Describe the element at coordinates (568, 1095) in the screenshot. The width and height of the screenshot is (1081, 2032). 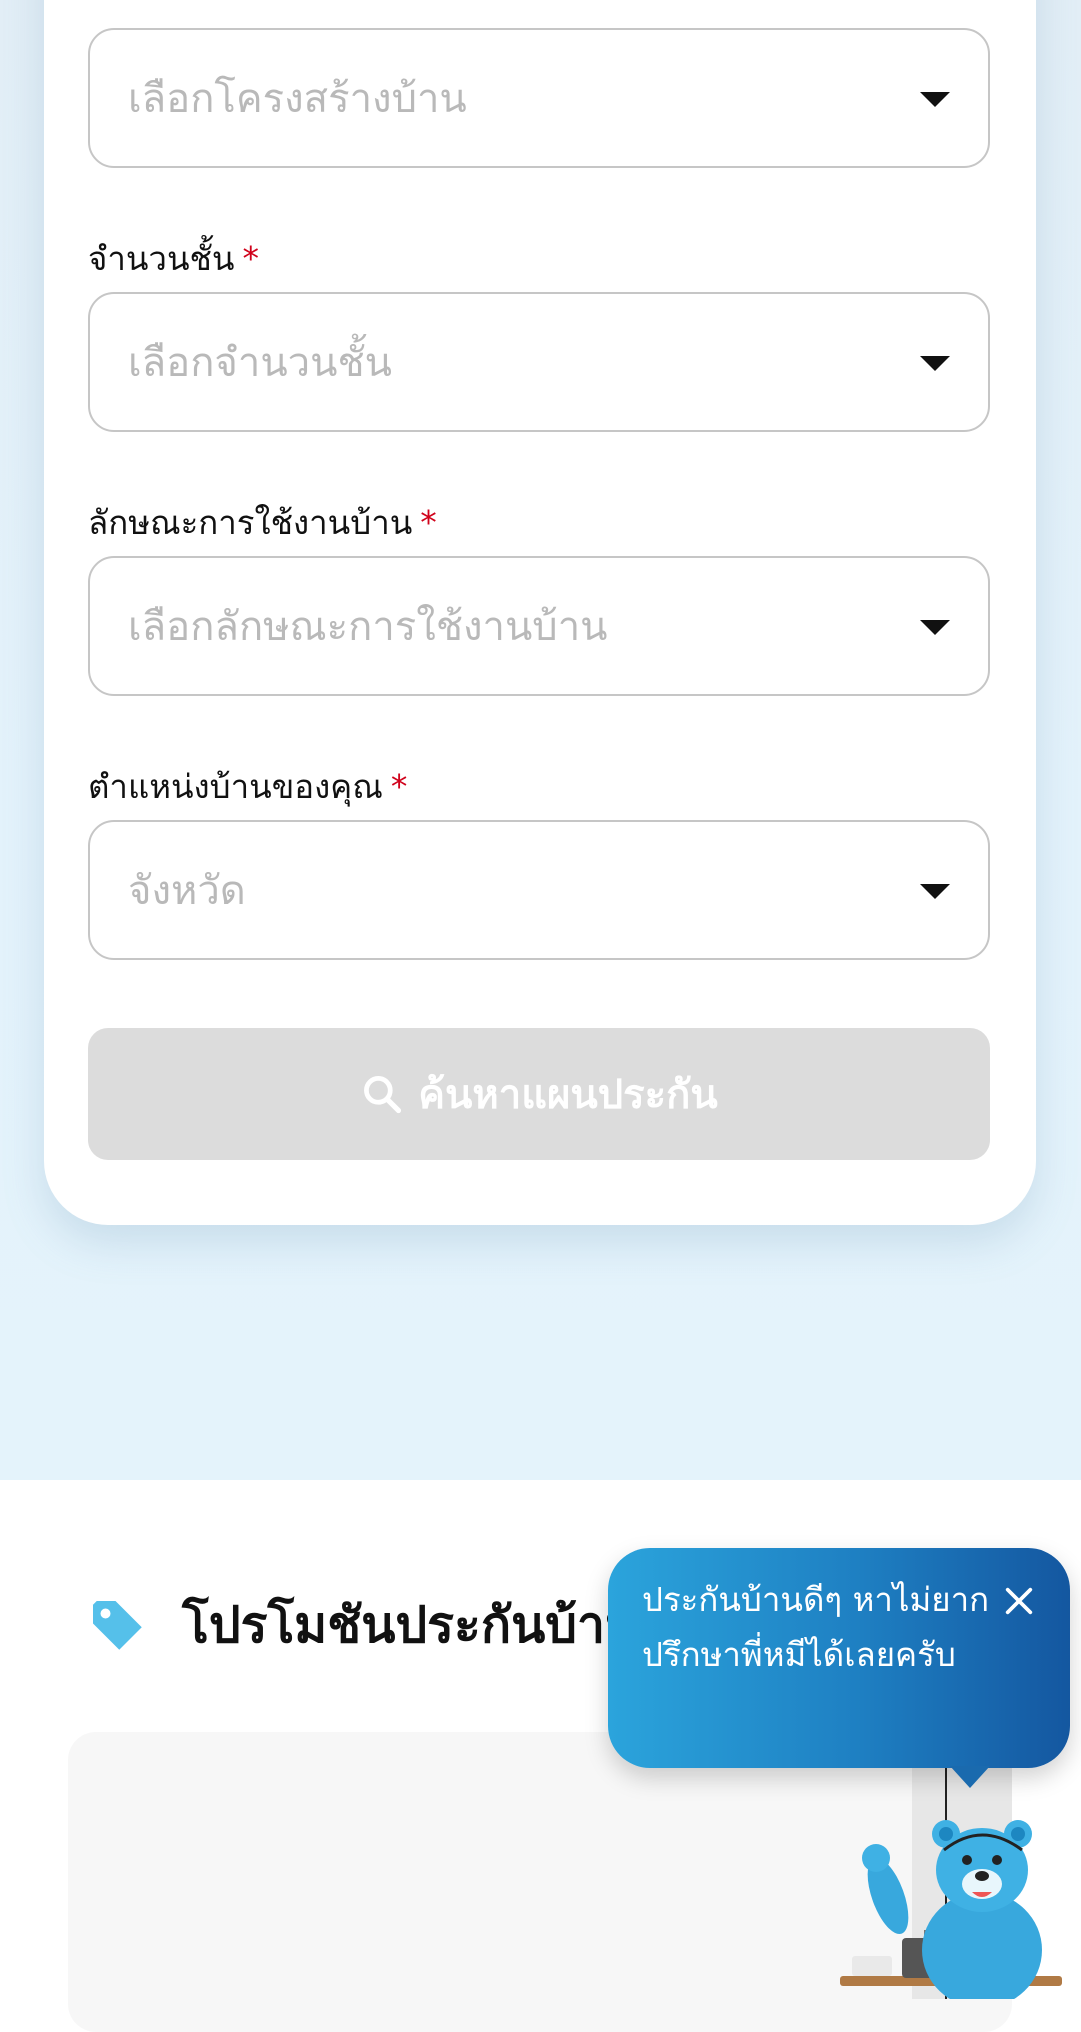
I see `search-button-label: ค้นหาแผนประกัน` at that location.